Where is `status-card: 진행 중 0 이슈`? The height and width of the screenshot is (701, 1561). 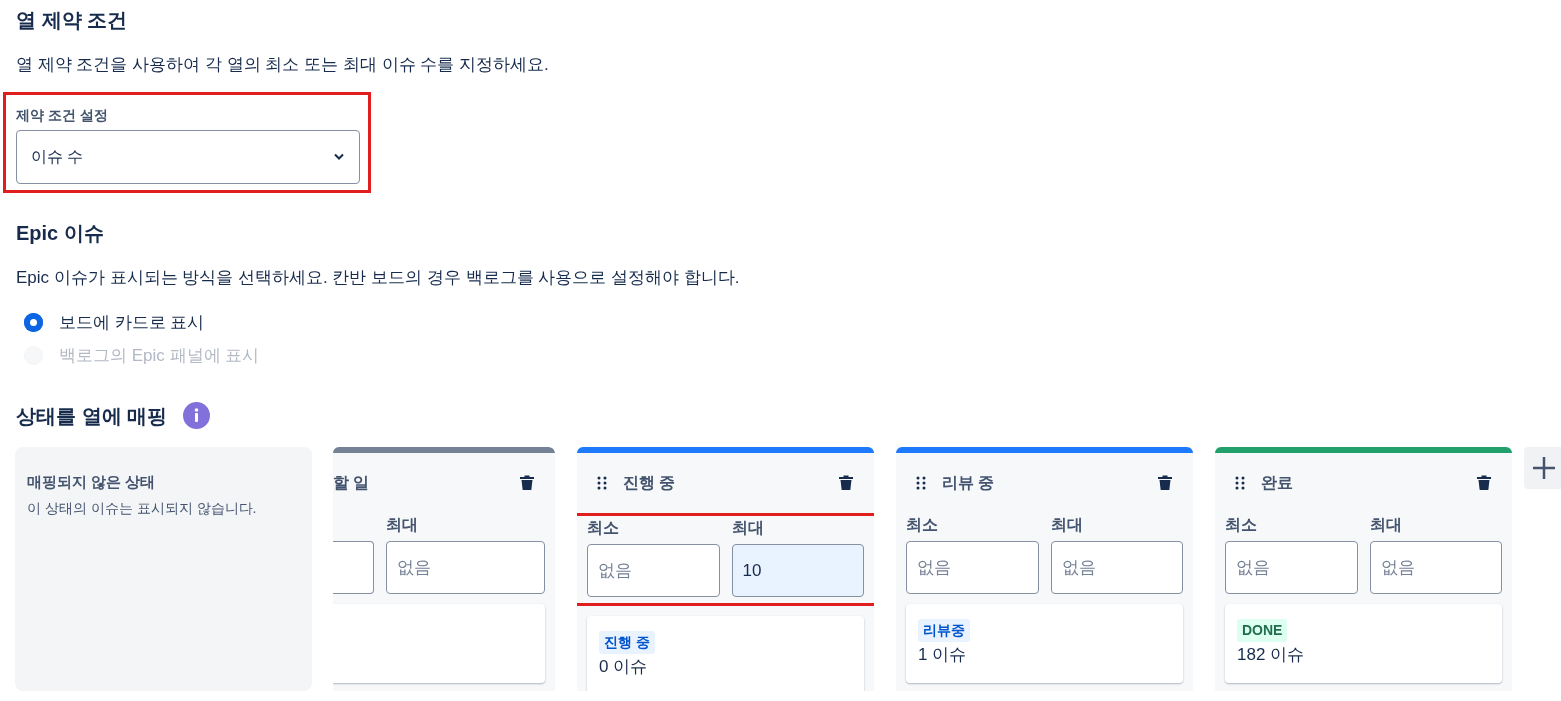 status-card: 진행 중 0 이슈 is located at coordinates (725, 653).